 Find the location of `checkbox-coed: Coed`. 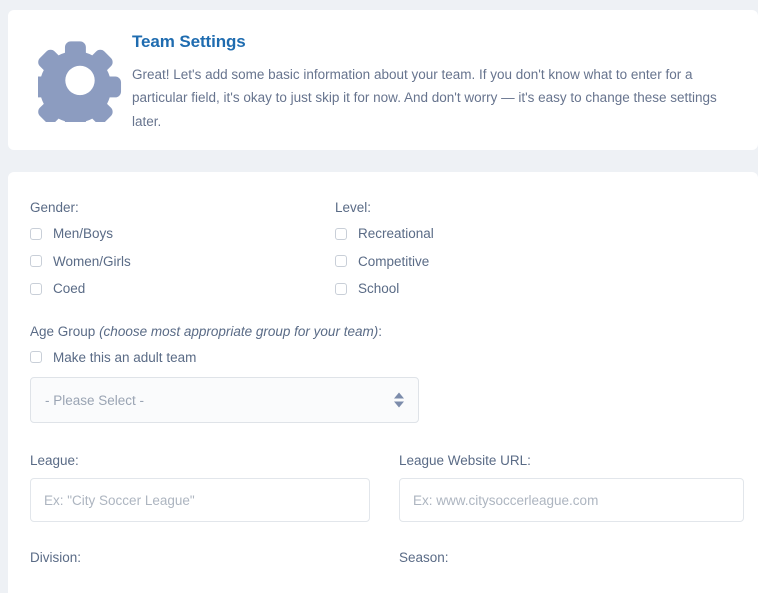

checkbox-coed: Coed is located at coordinates (182, 289).